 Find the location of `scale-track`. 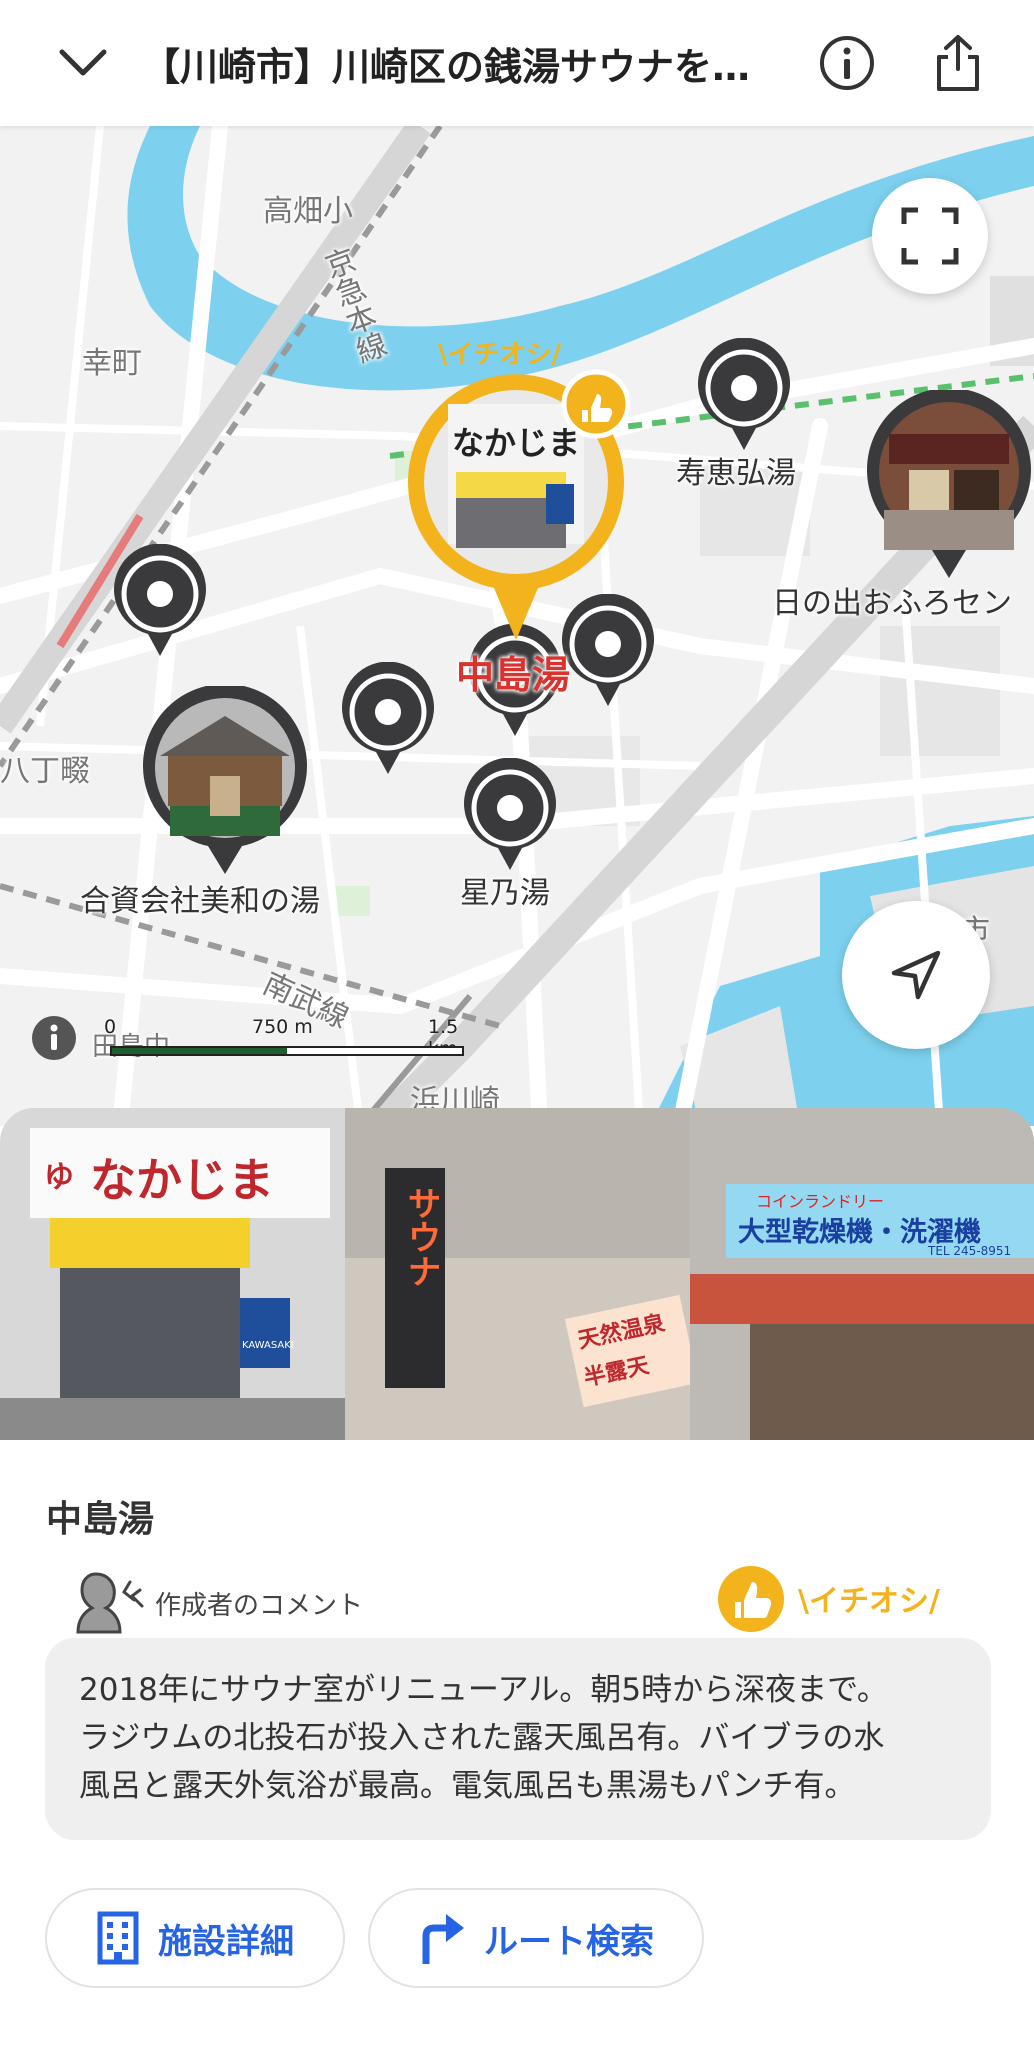

scale-track is located at coordinates (287, 1051).